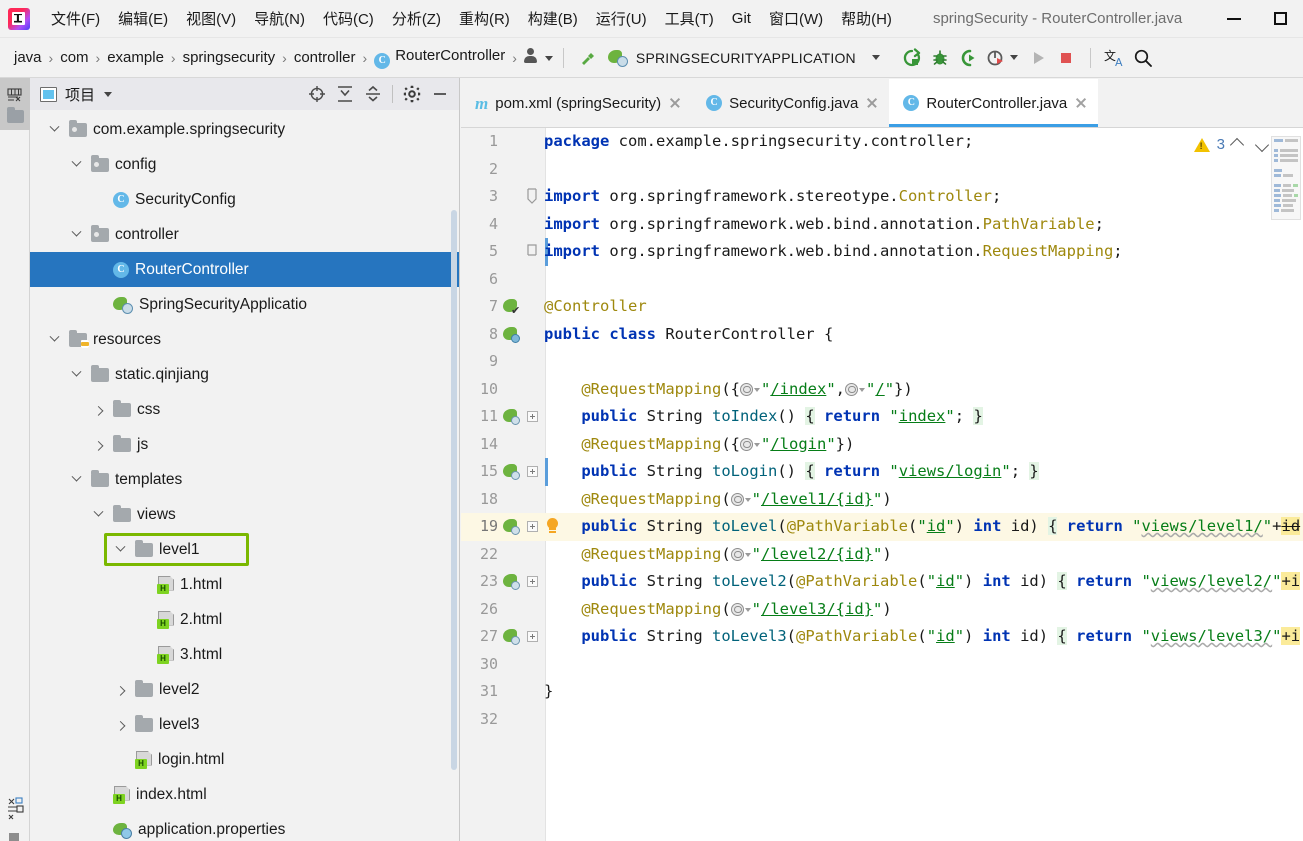 This screenshot has width=1303, height=841. Describe the element at coordinates (244, 269) in the screenshot. I see `tree-node-routercontroller: C RouterController` at that location.